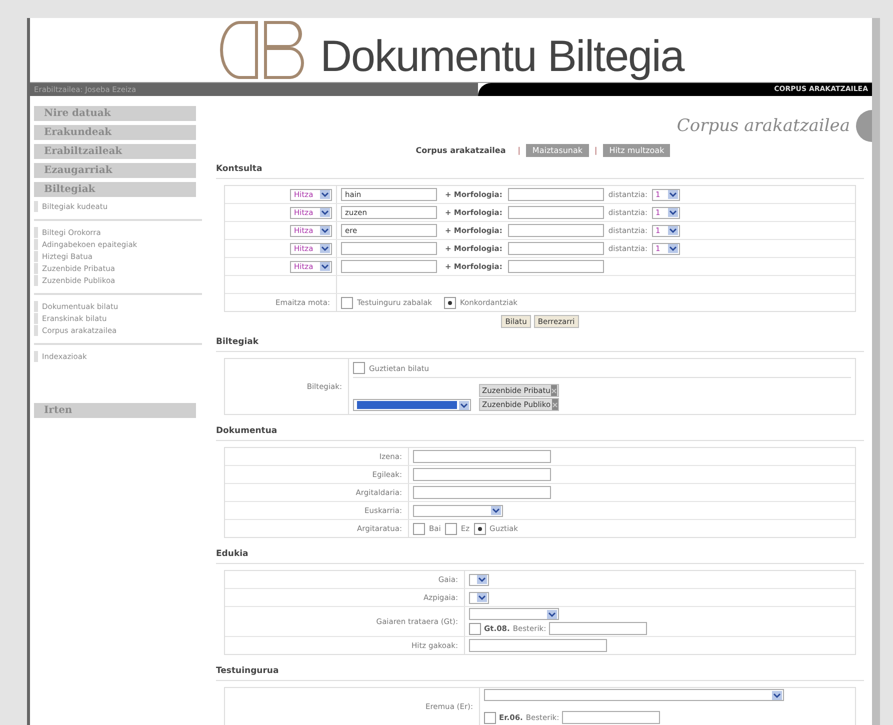 Image resolution: width=893 pixels, height=725 pixels. Describe the element at coordinates (540, 555) in the screenshot. I see `section-title: Edukia` at that location.